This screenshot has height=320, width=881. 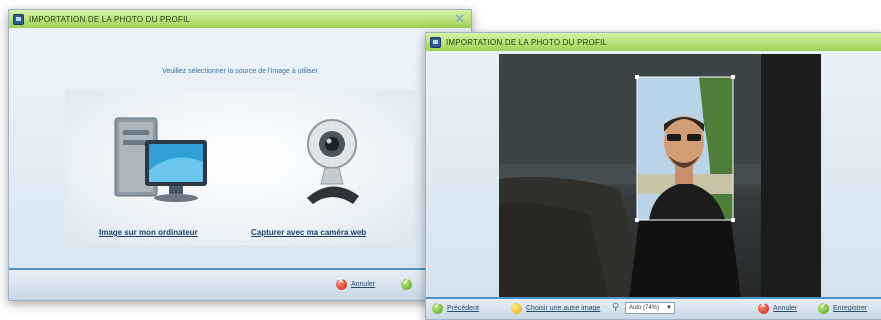 What do you see at coordinates (459, 19) in the screenshot?
I see `close-icon: ✕` at bounding box center [459, 19].